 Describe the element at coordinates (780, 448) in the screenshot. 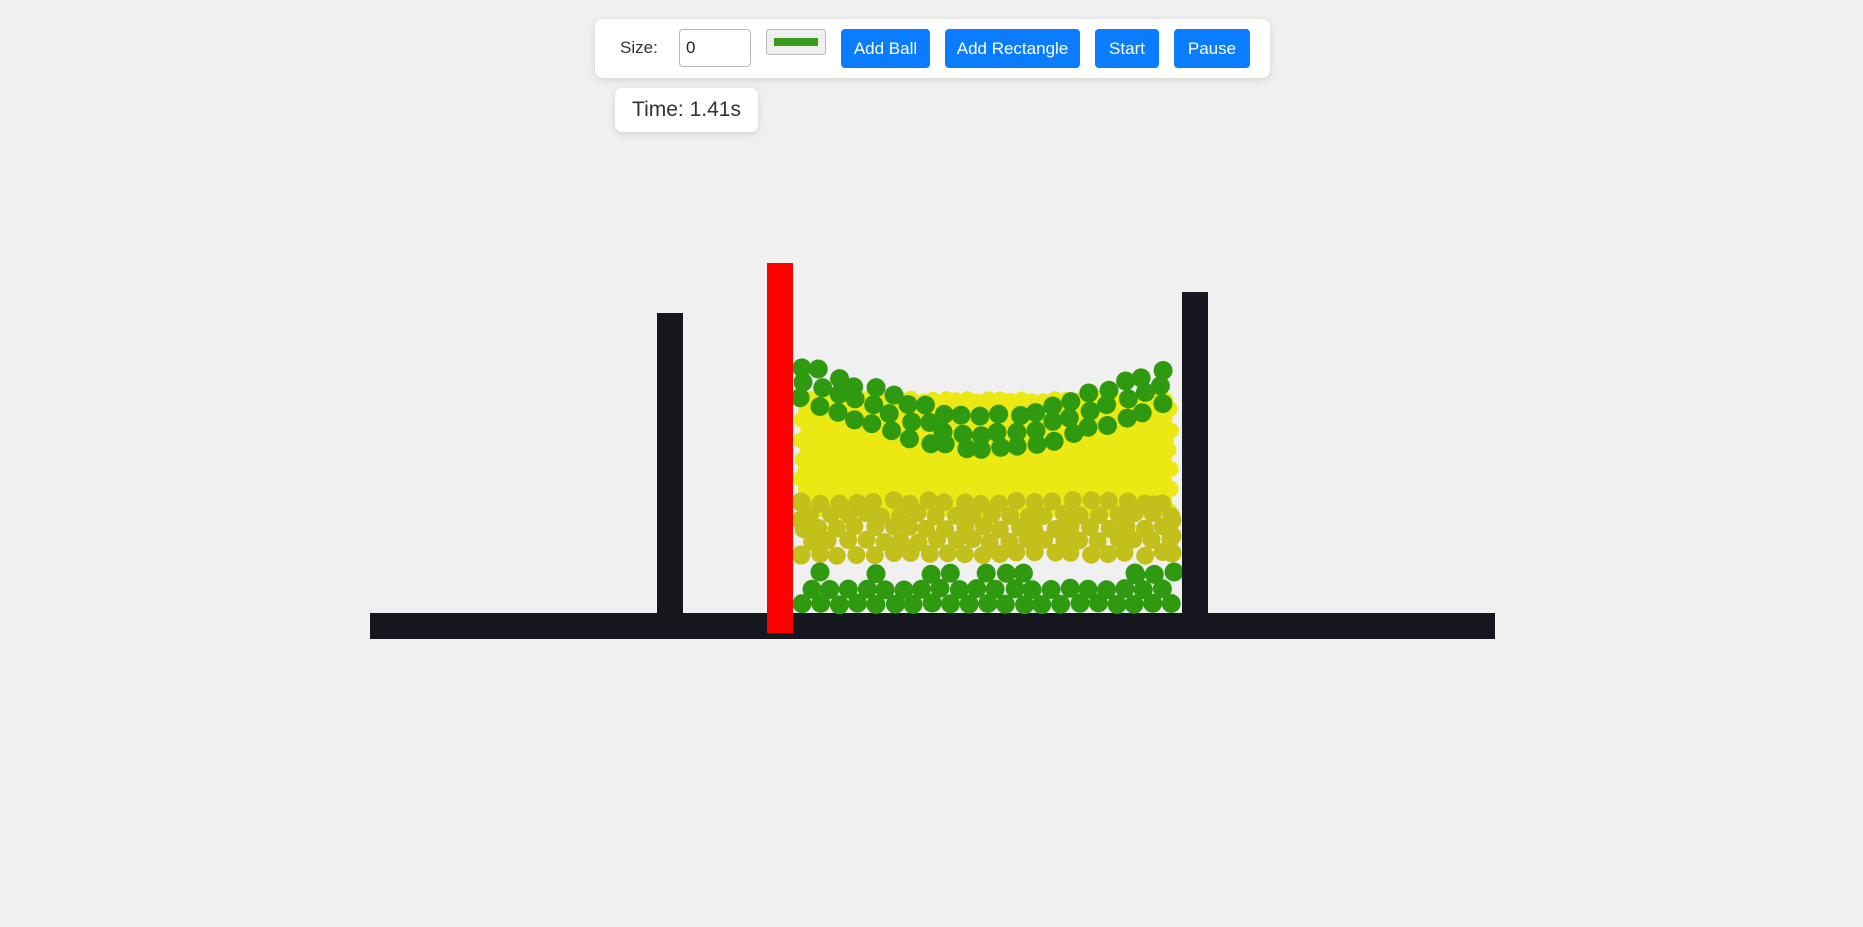

I see `red-wall` at that location.